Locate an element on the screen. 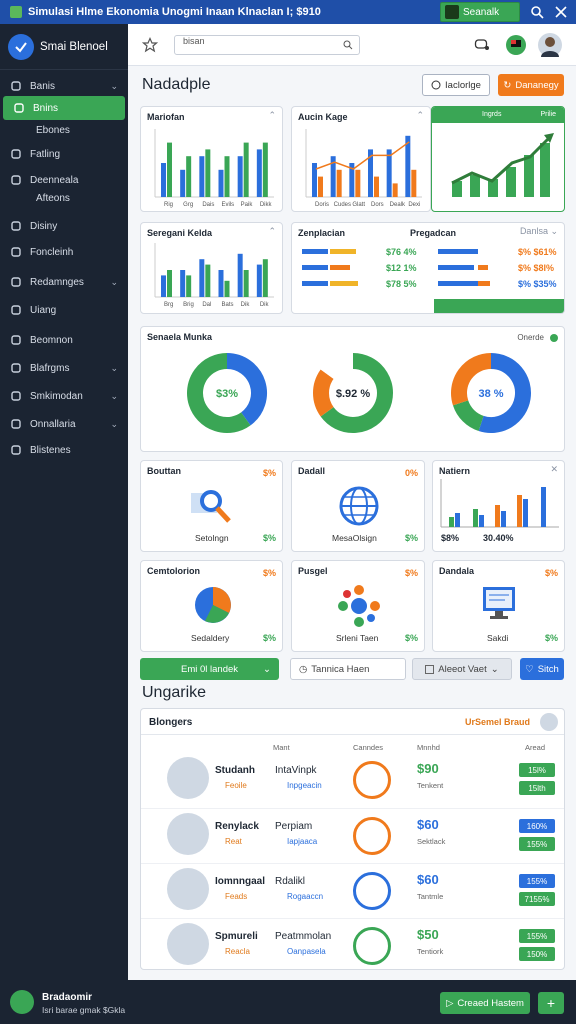 Image resolution: width=576 pixels, height=1024 pixels. folder-icon is located at coordinates (16, 180).